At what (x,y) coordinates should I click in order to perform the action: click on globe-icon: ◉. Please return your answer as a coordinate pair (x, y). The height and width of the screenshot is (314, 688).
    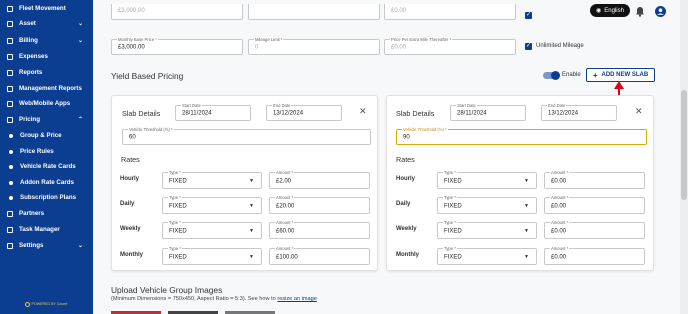
    Looking at the image, I should click on (599, 11).